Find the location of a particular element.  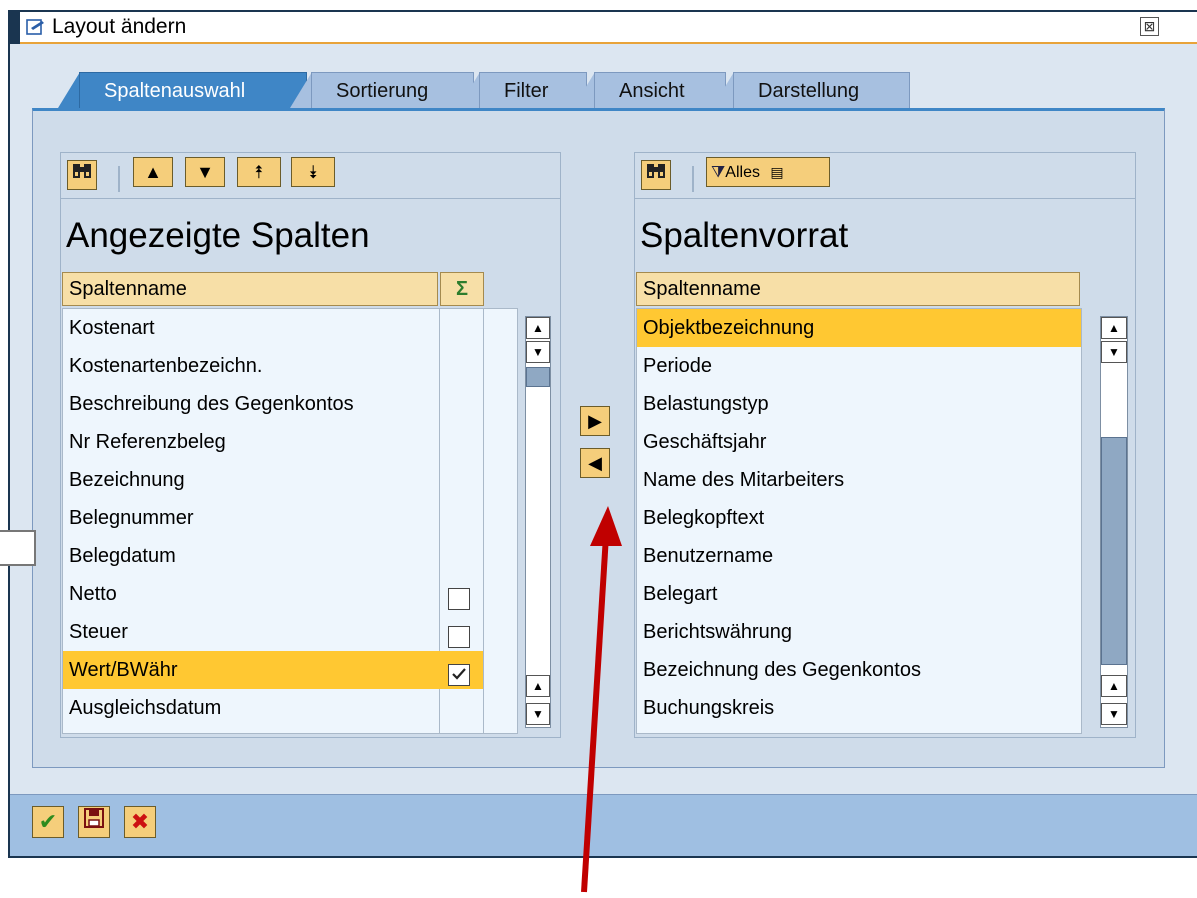

list-item: Kostenartenbezeichn. is located at coordinates (251, 366).